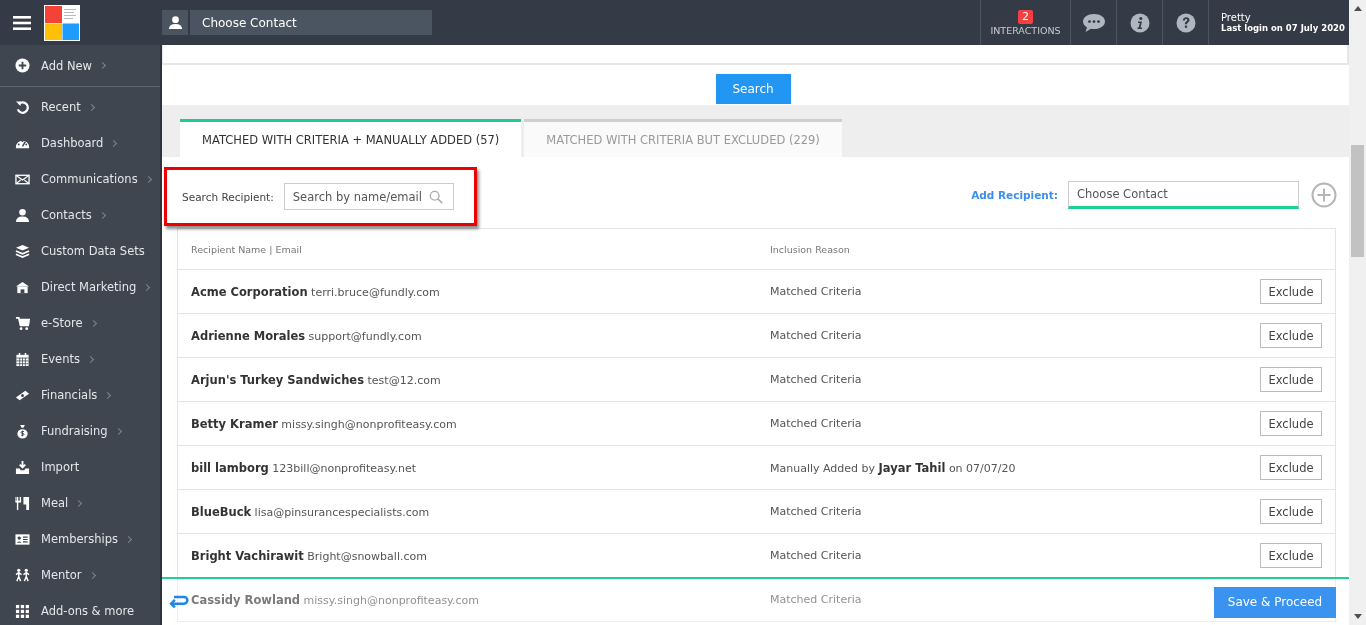  I want to click on tab: MATCHED WITH CRITERIA + MANUALLY ADDED (57), so click(351, 138).